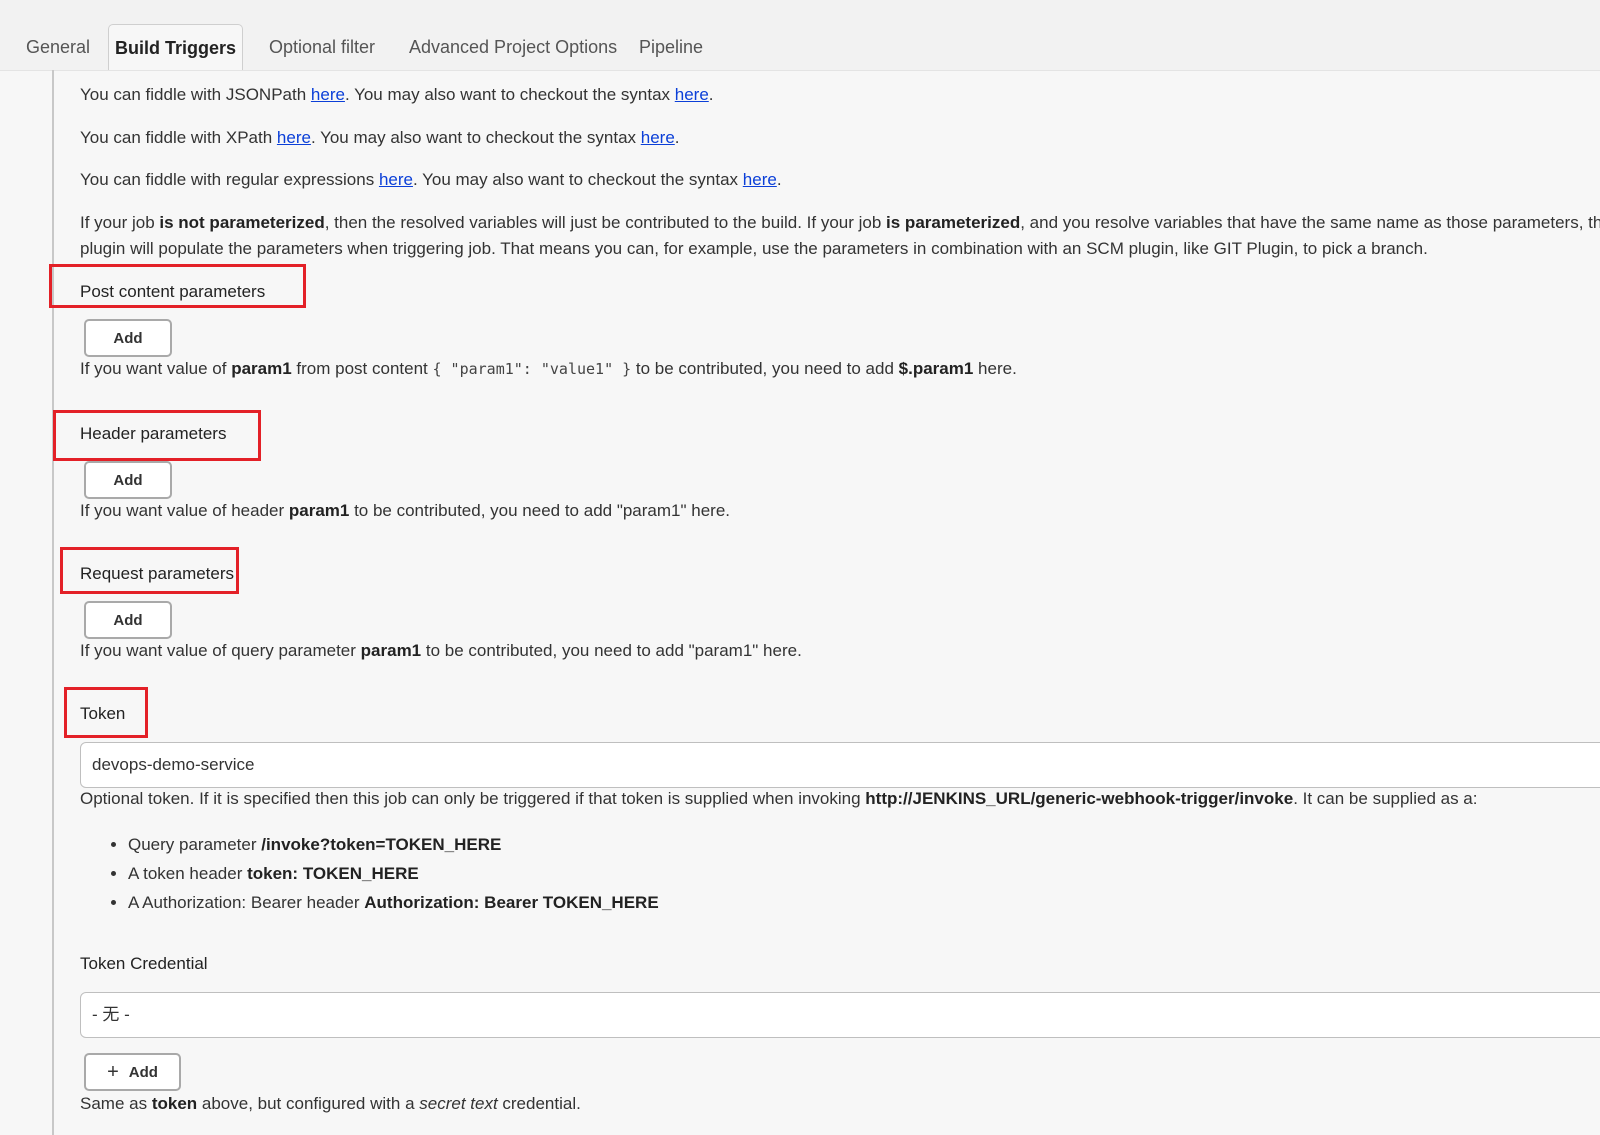  Describe the element at coordinates (779, 179) in the screenshot. I see `regex-help-end: .` at that location.